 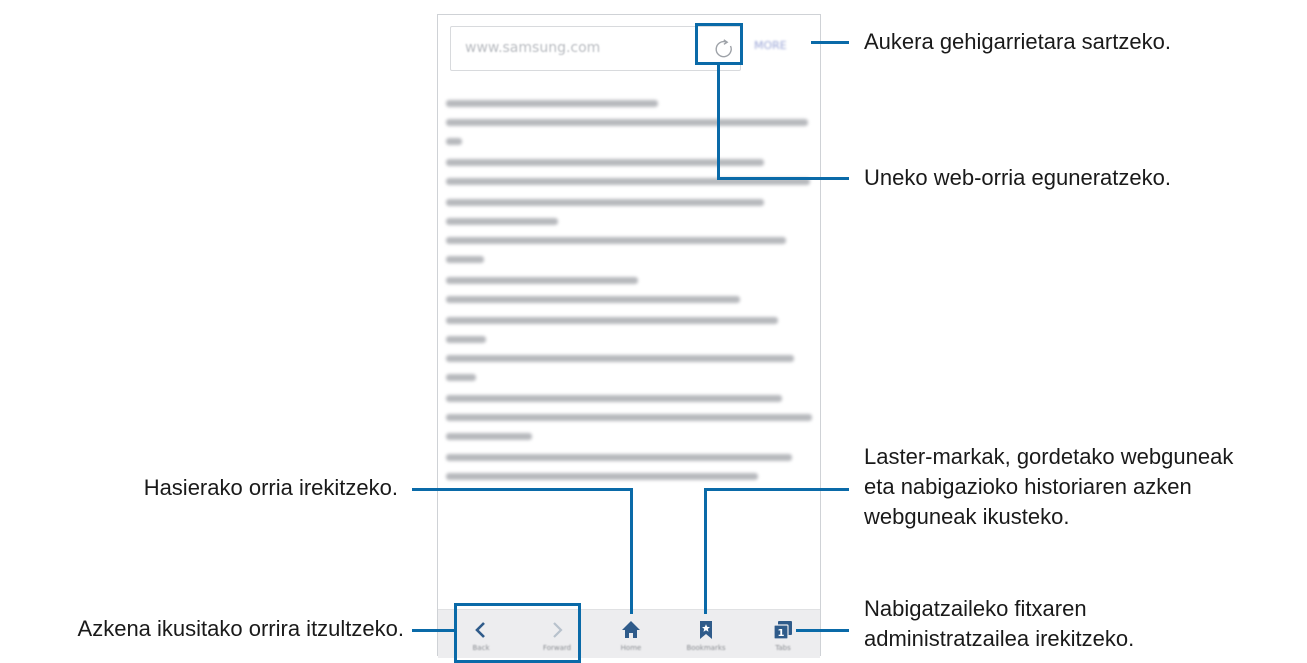 What do you see at coordinates (706, 648) in the screenshot?
I see `bookmarks-label: Bookmarks` at bounding box center [706, 648].